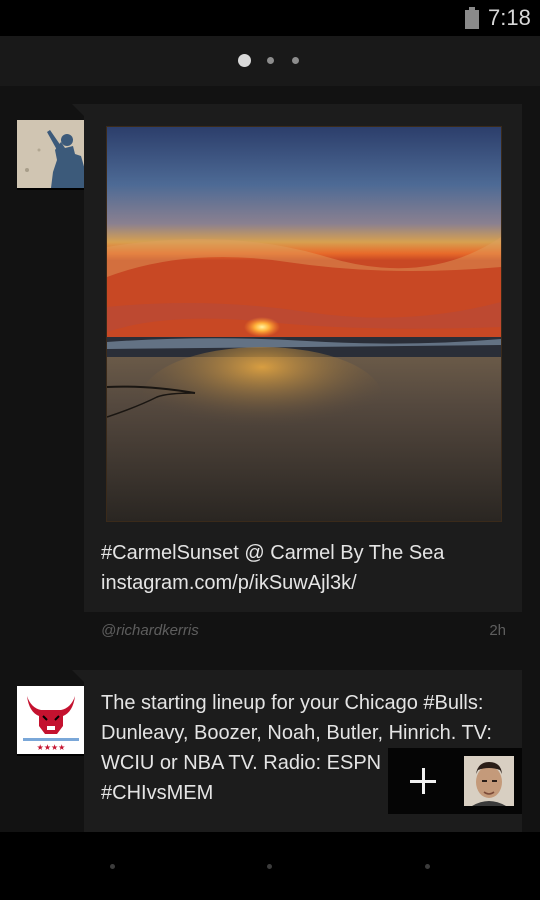  I want to click on user-avatar, so click(51, 154).